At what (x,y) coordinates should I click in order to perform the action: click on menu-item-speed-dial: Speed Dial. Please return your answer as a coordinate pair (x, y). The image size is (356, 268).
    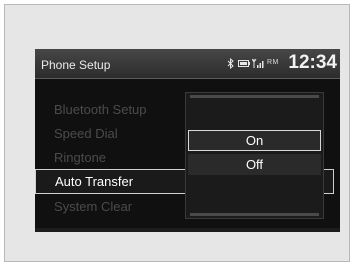
    Looking at the image, I should click on (86, 133).